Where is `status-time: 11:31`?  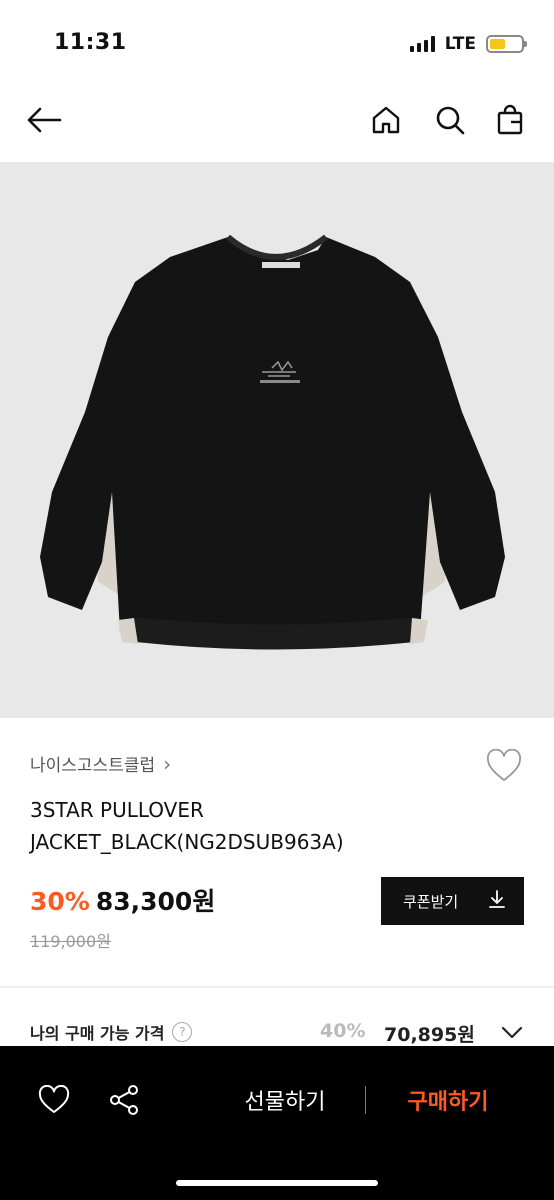 status-time: 11:31 is located at coordinates (90, 42).